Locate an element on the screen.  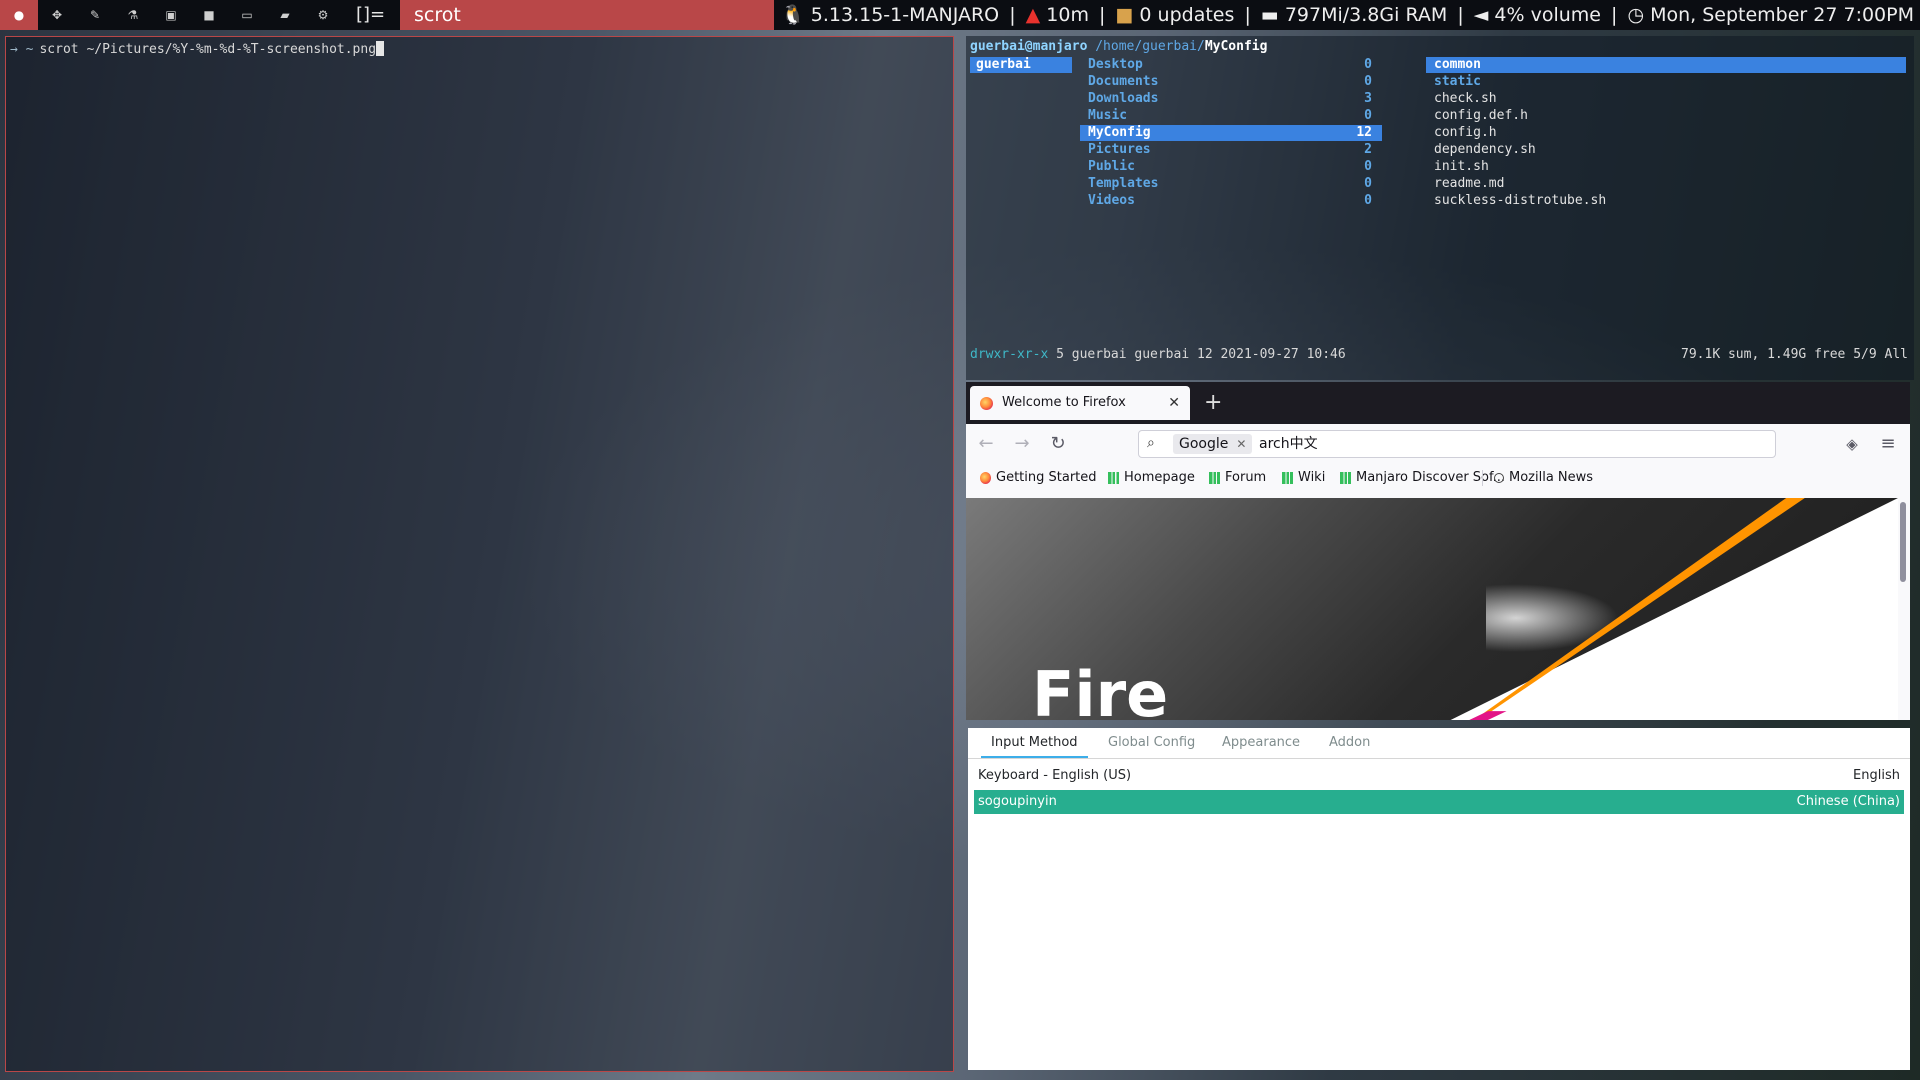
uptime: 10m is located at coordinates (1067, 15).